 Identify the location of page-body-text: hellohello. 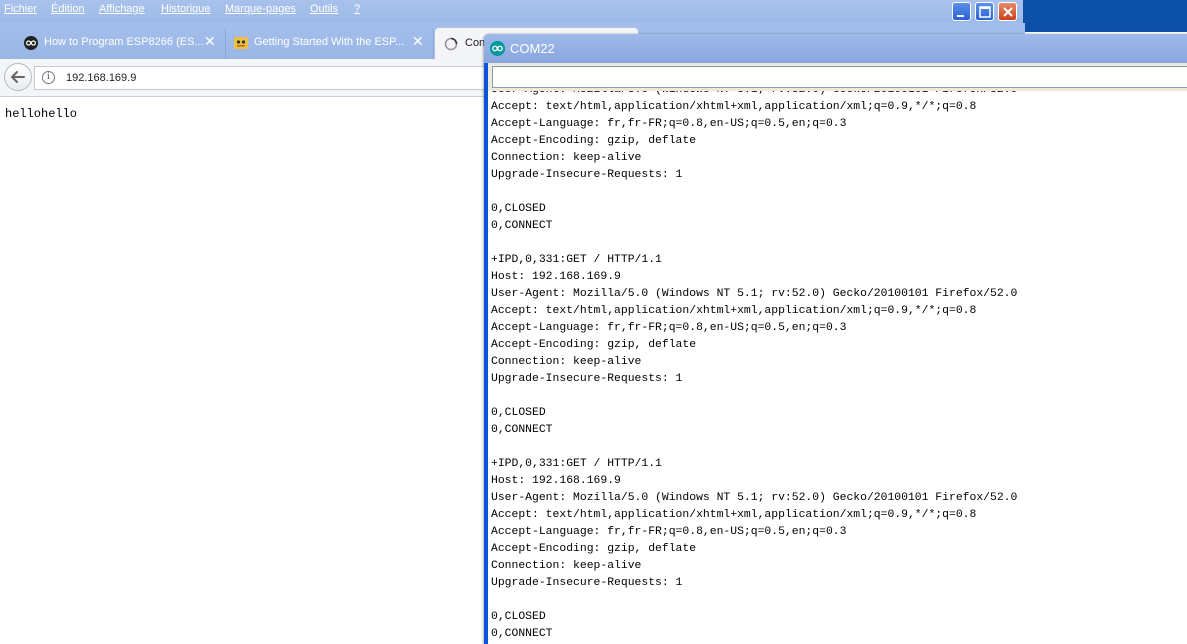
(41, 114).